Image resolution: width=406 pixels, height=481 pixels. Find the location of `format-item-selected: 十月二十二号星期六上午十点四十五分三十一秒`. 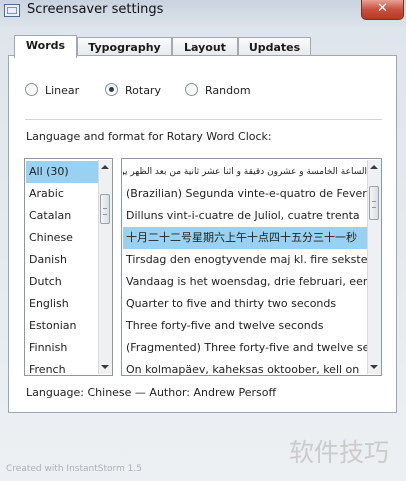

format-item-selected: 十月二十二号星期六上午十点四十五分三十一秒 is located at coordinates (245, 238).